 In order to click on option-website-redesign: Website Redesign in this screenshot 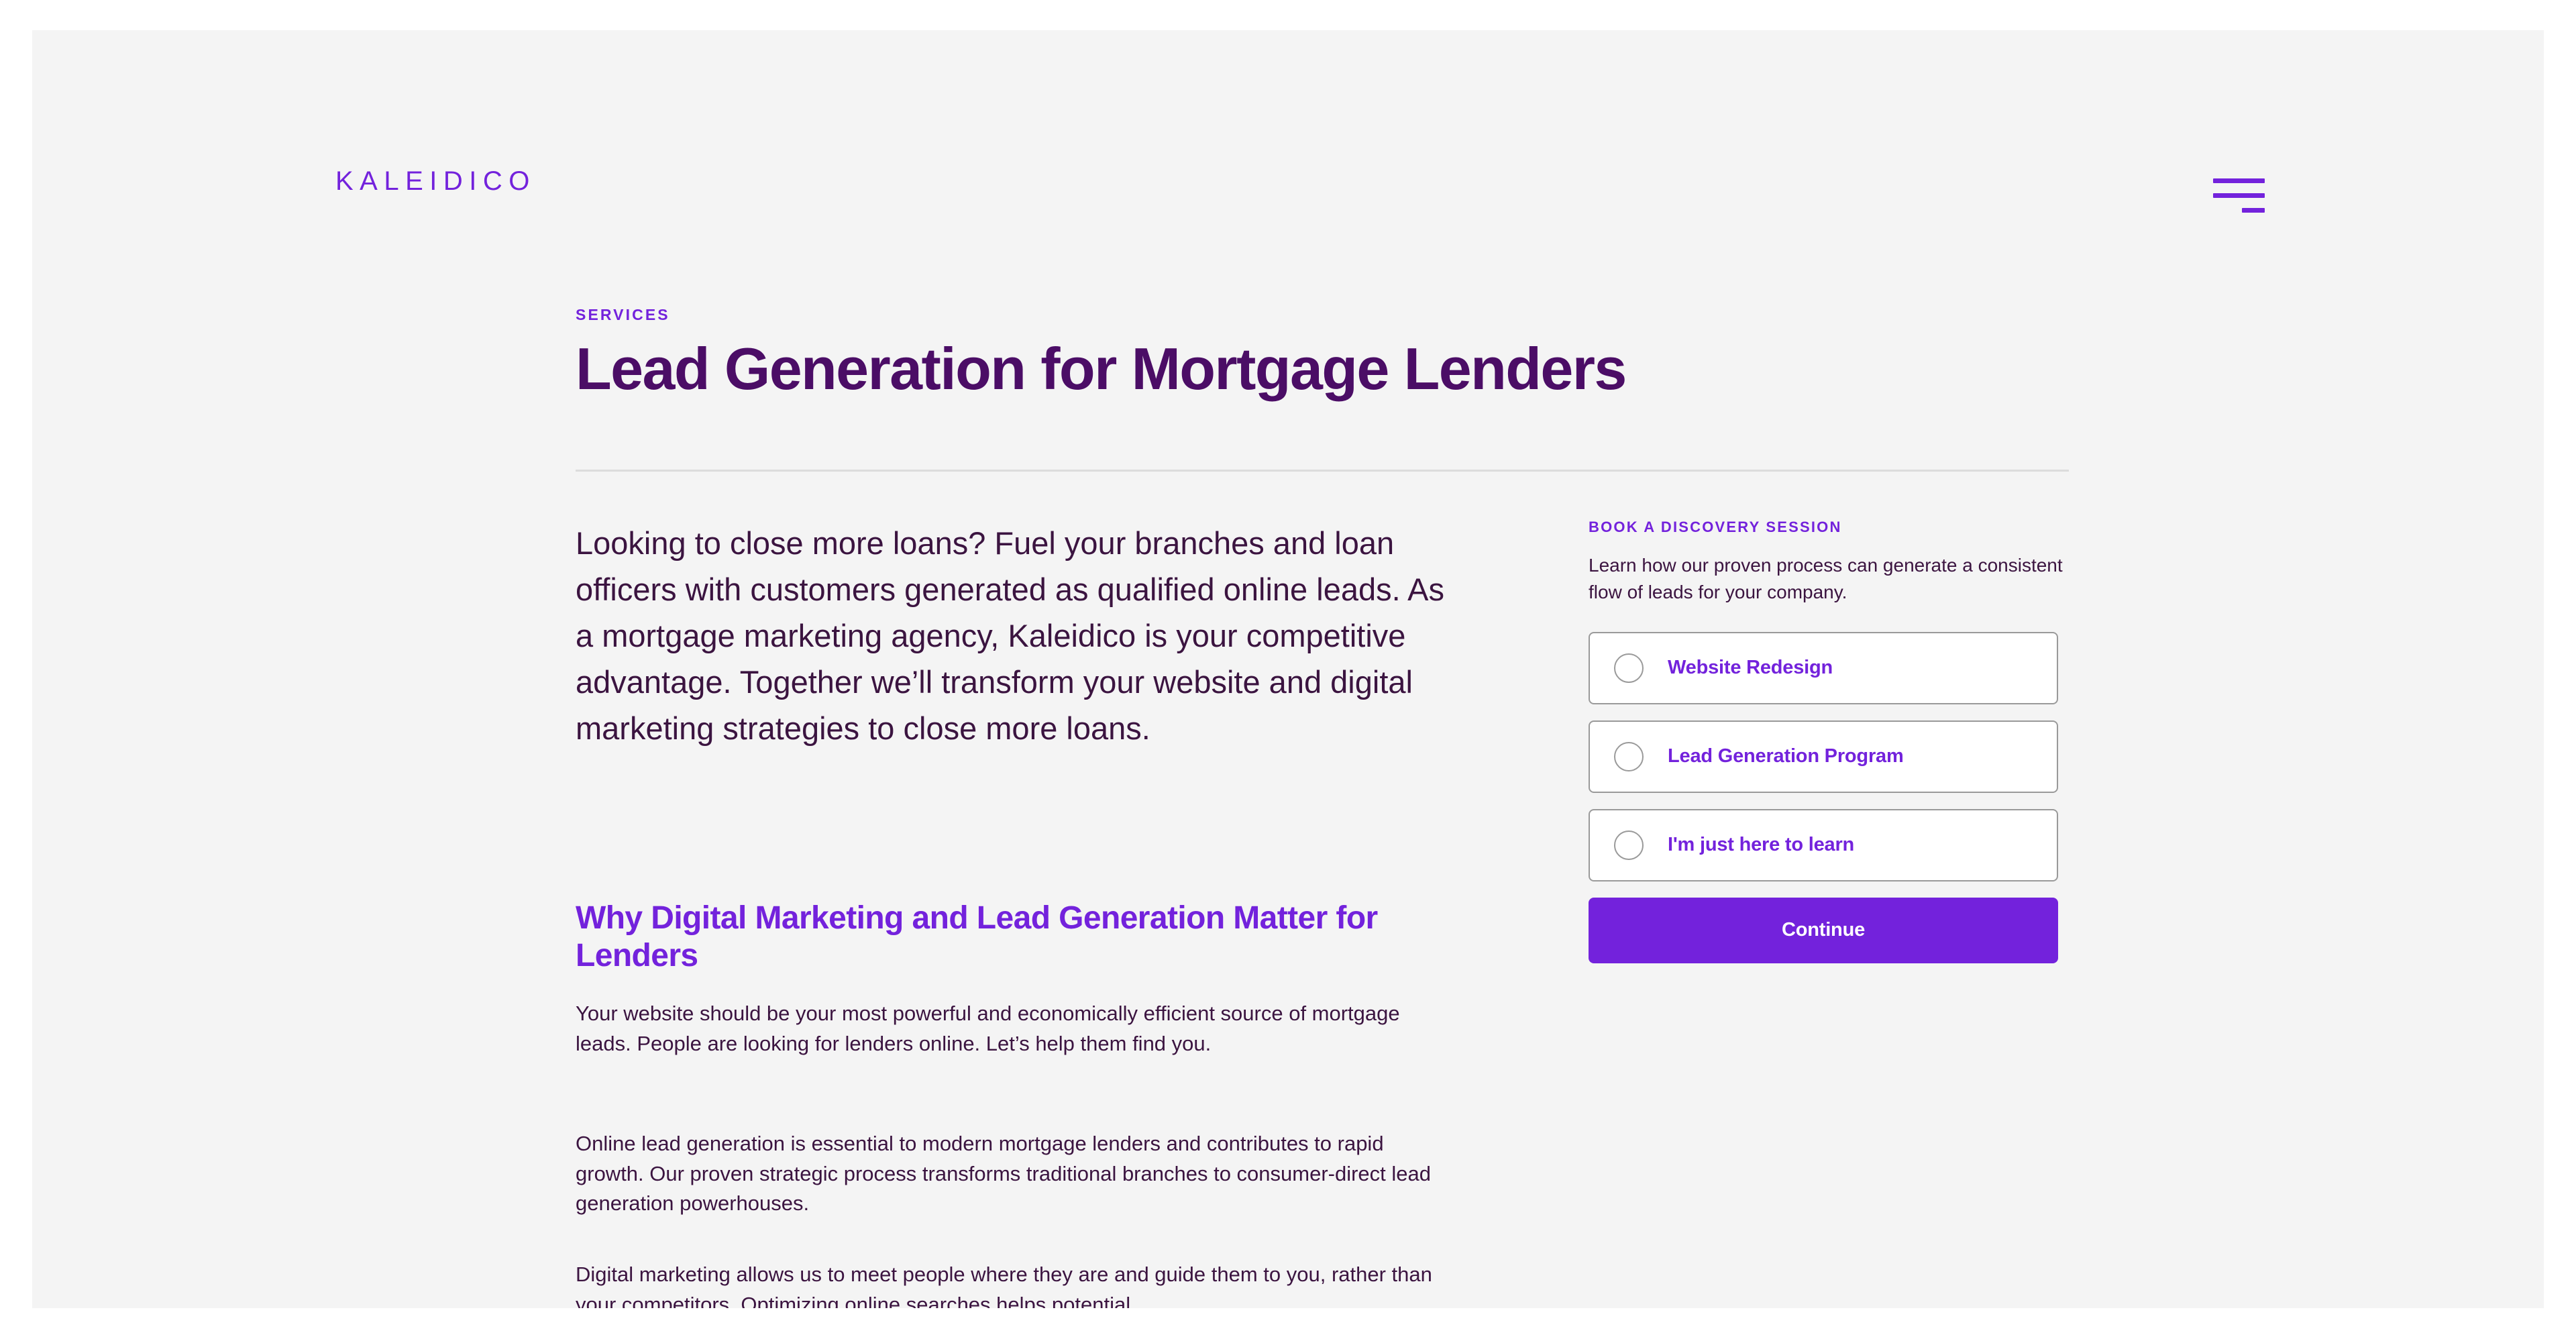, I will do `click(1823, 667)`.